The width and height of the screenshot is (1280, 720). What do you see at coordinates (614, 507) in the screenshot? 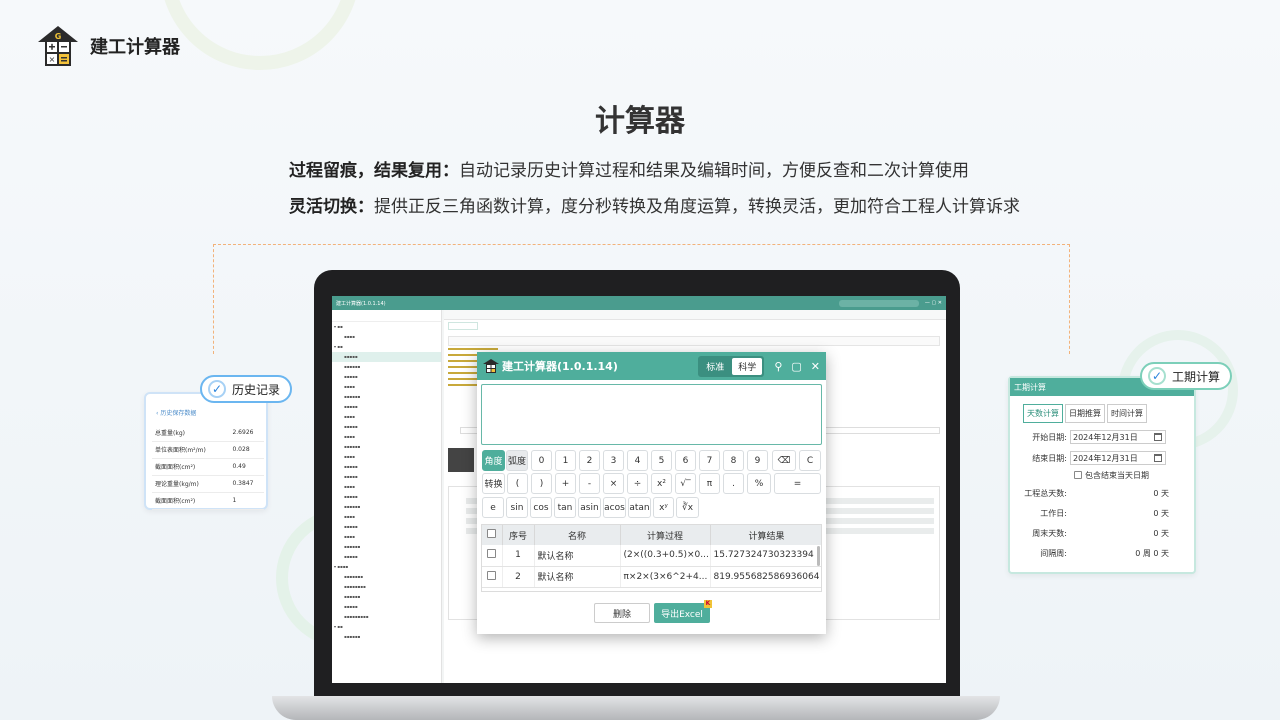
I see `key-acos: acos` at bounding box center [614, 507].